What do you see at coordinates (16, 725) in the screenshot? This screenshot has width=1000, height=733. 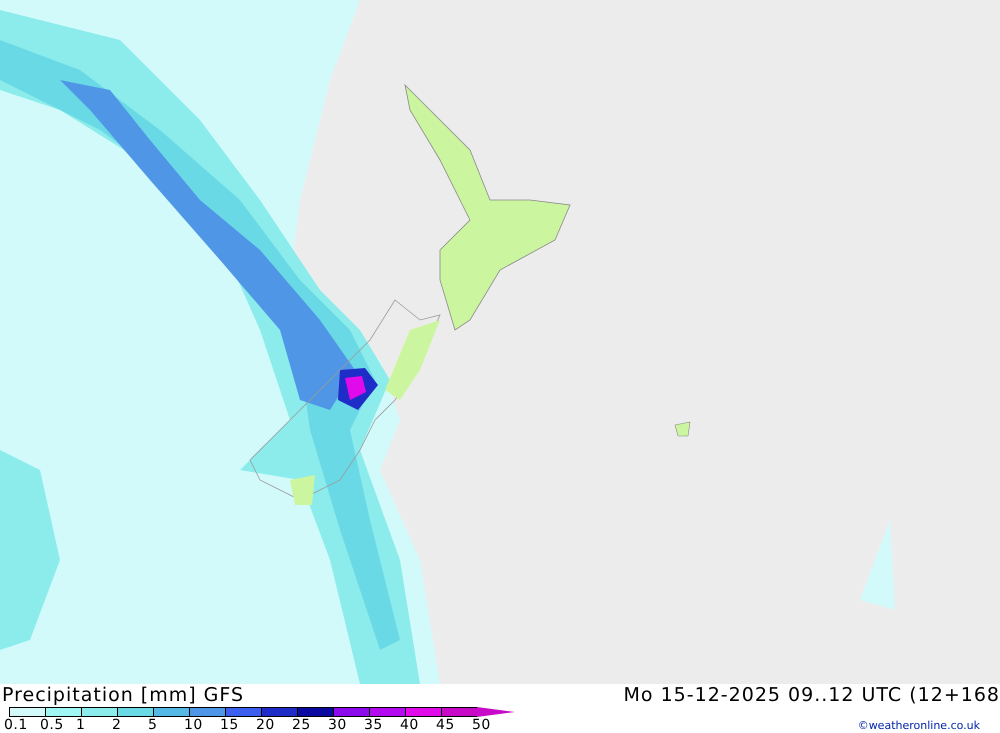 I see `legend-label: 0.1` at bounding box center [16, 725].